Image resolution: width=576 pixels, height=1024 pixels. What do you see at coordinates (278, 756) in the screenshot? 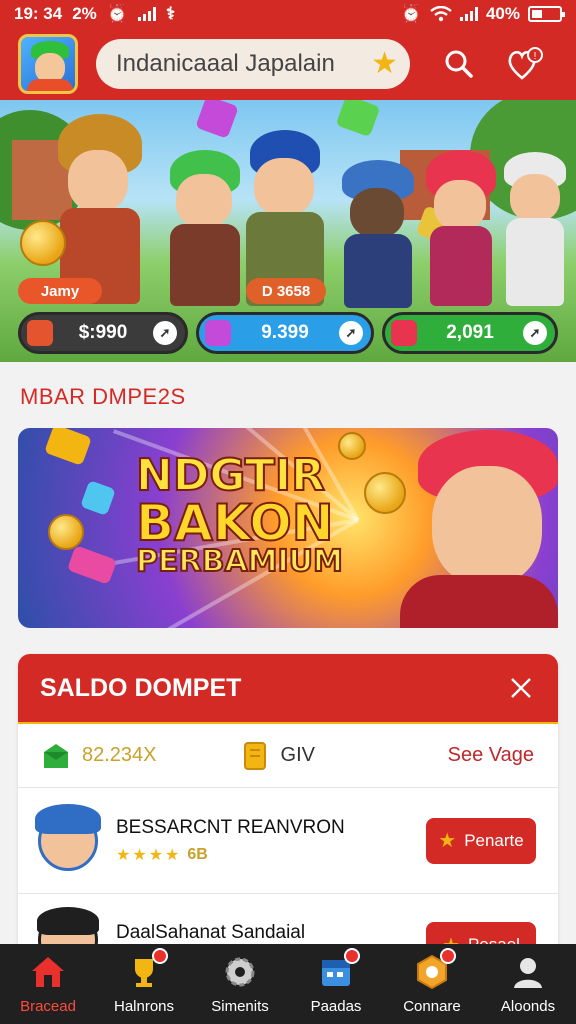
I see `wallet-ticket: GIV` at bounding box center [278, 756].